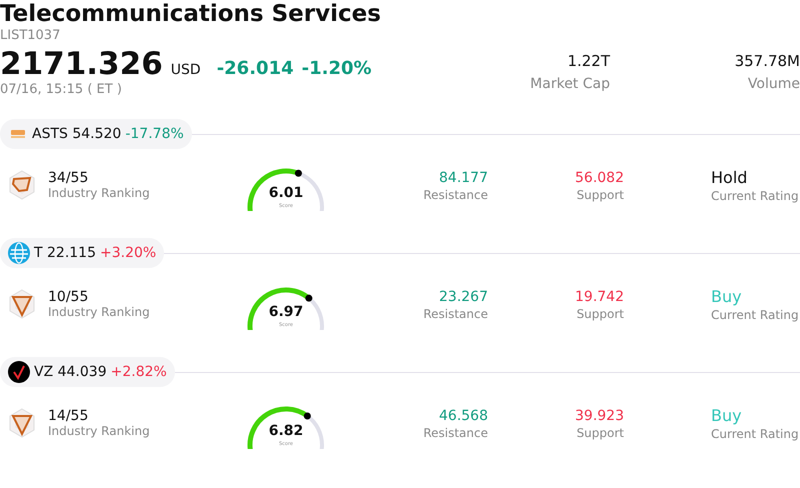 Image resolution: width=800 pixels, height=488 pixels. I want to click on stock-chip: T 22.115 +3.20%, so click(82, 253).